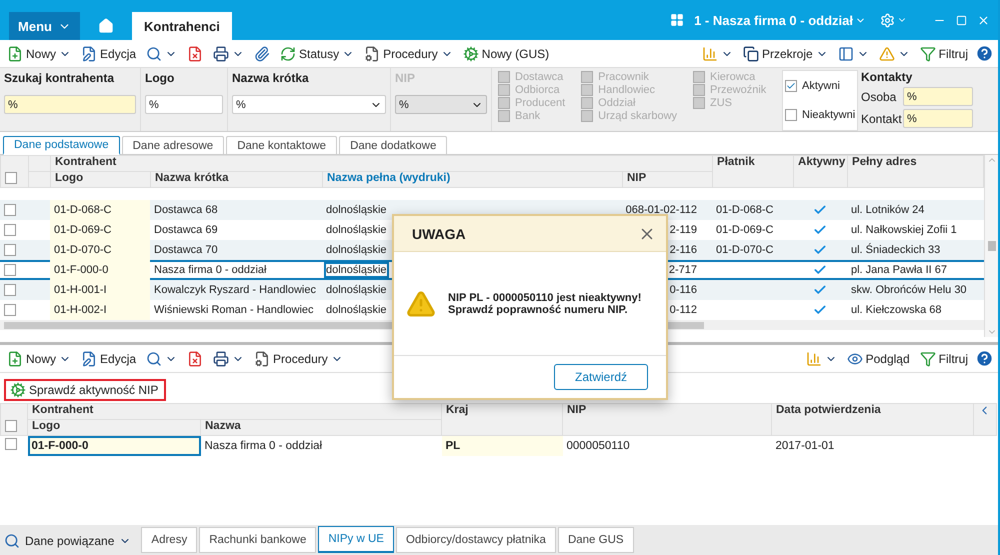 This screenshot has width=1000, height=555. I want to click on table-cell: 01-H-001-I, so click(100, 290).